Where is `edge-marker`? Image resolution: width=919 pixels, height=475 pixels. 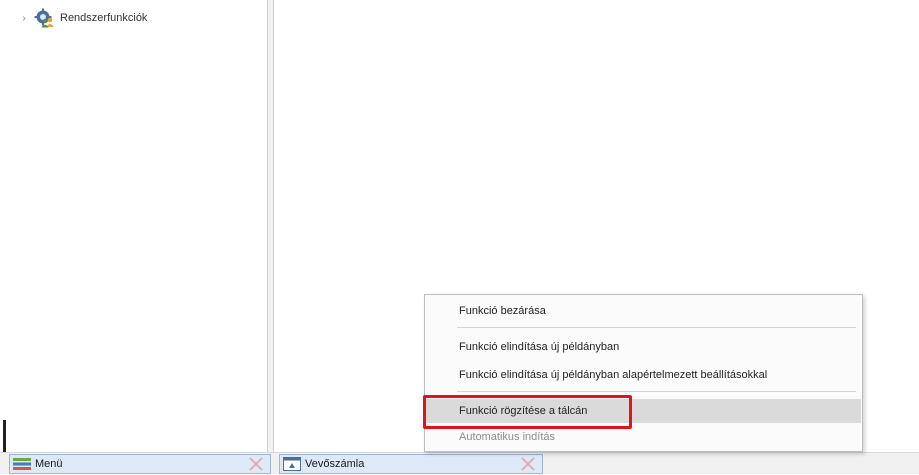 edge-marker is located at coordinates (4, 437).